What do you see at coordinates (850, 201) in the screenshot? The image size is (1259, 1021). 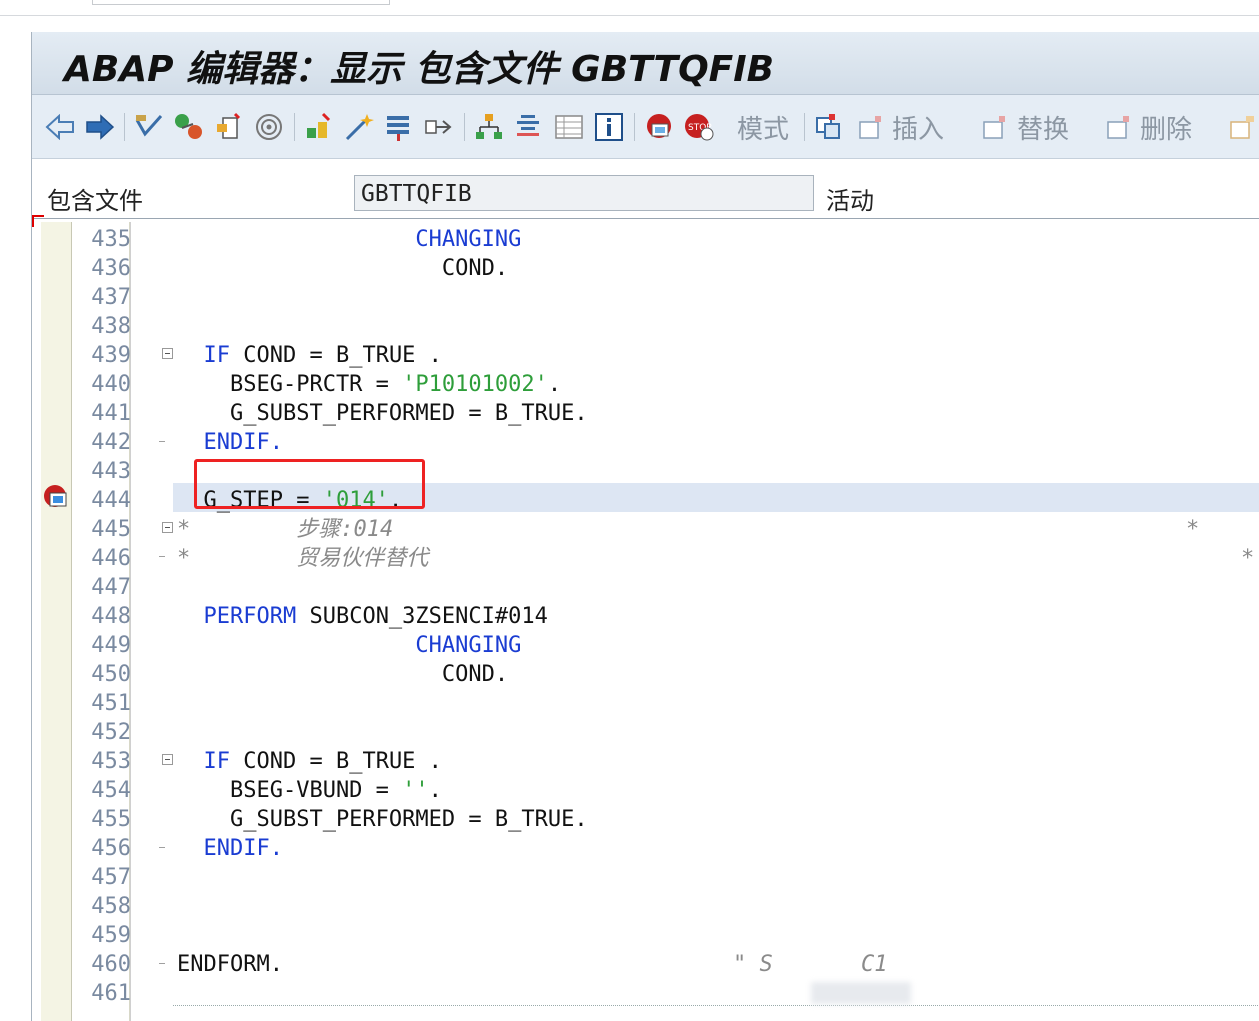 I see `status-text: 活动` at bounding box center [850, 201].